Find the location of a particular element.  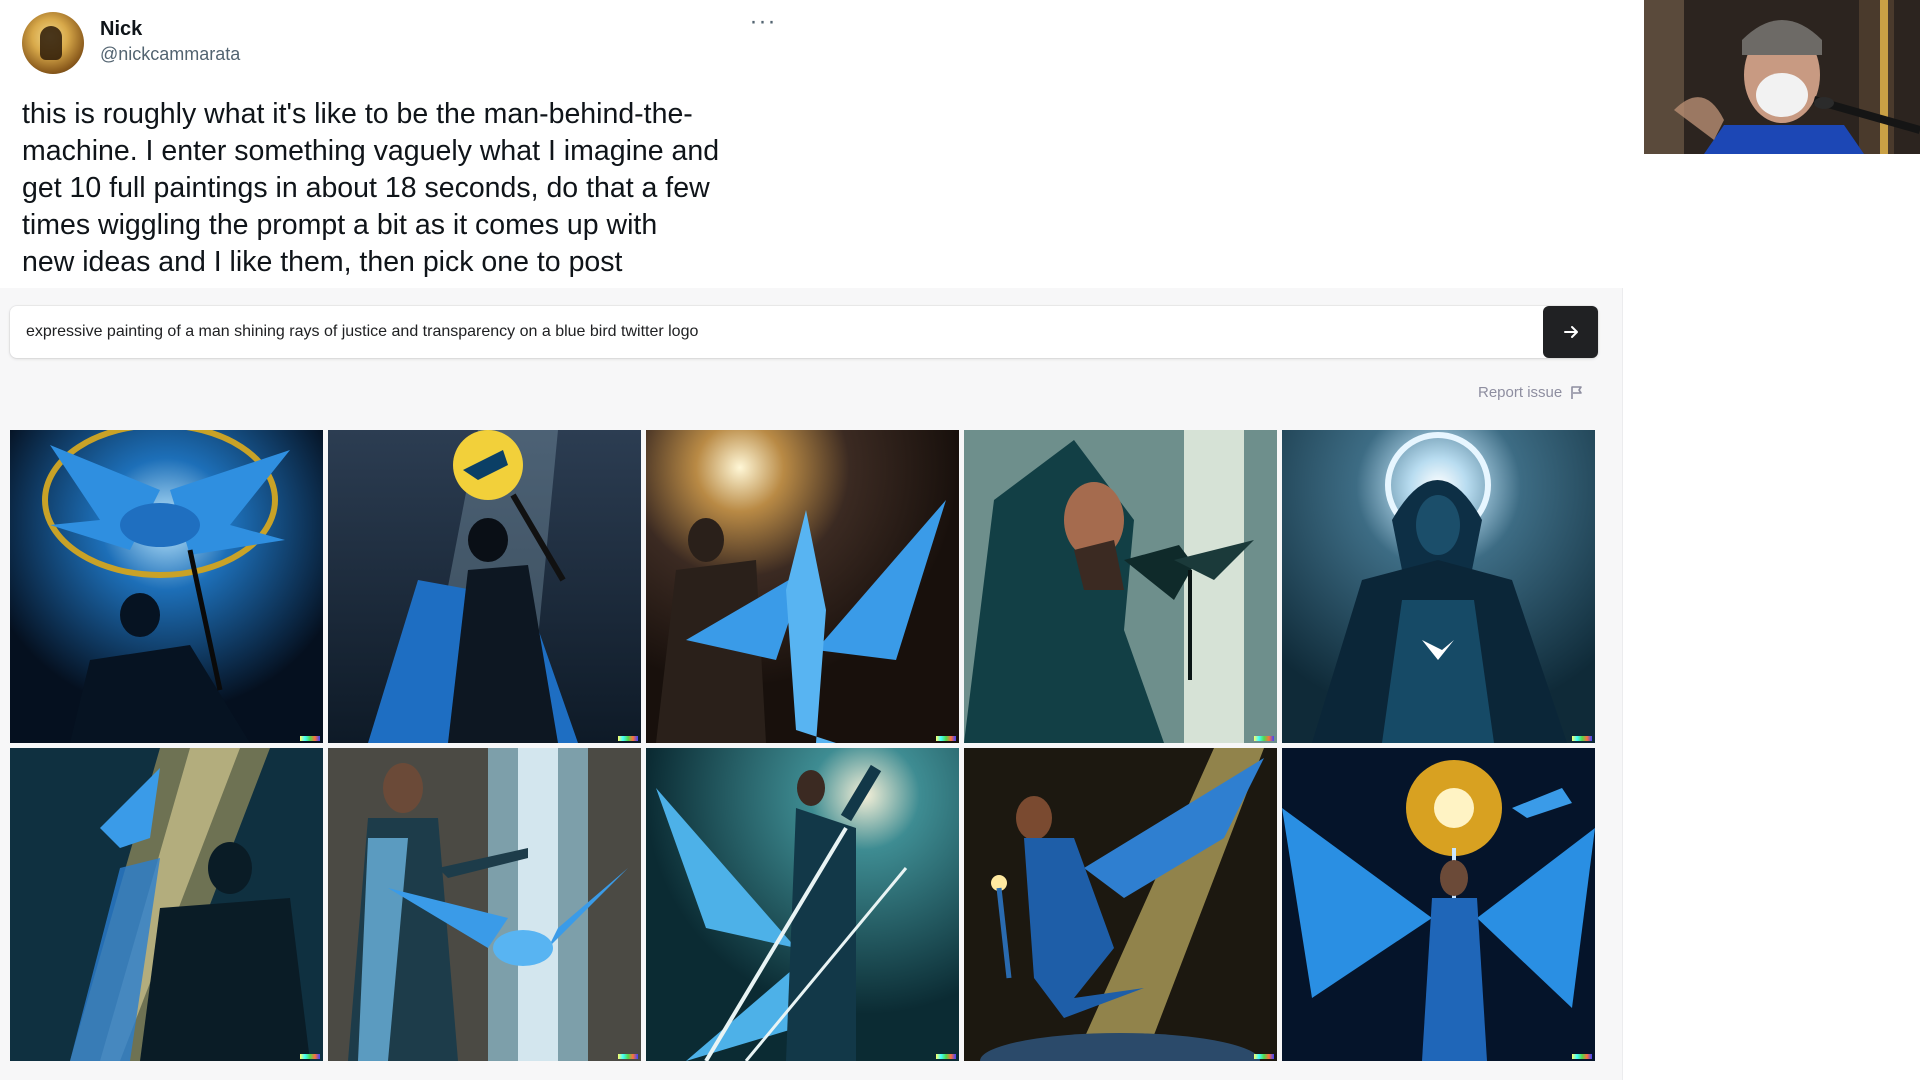

user-handle: @nickcammarata is located at coordinates (170, 54).